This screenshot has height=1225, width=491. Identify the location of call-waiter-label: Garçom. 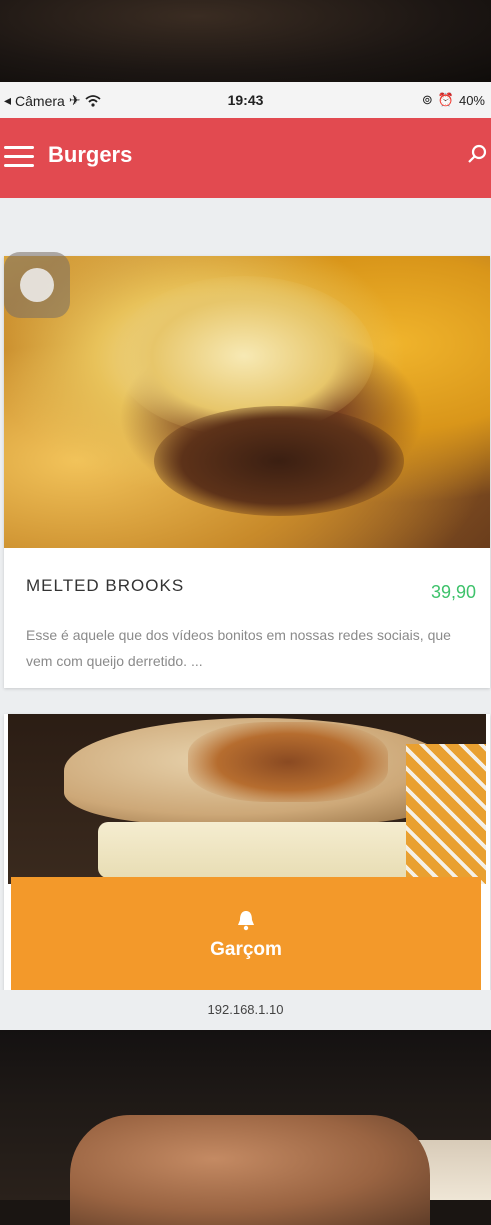
(246, 949).